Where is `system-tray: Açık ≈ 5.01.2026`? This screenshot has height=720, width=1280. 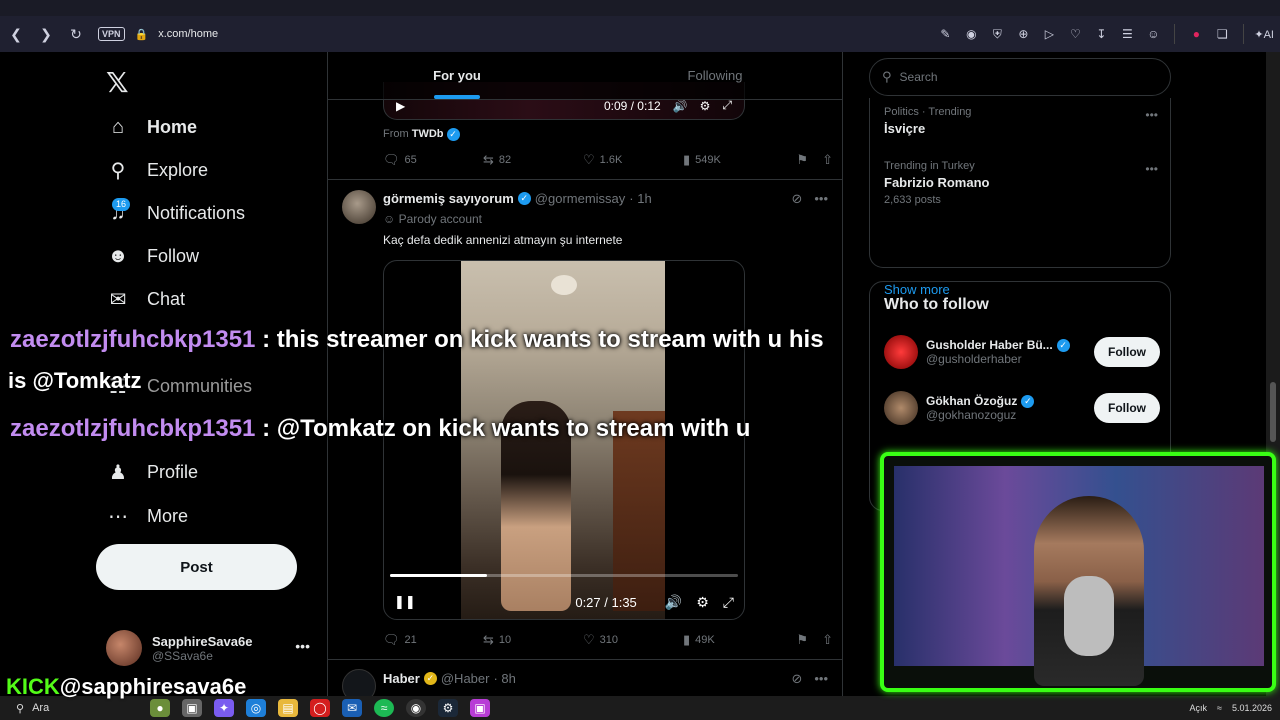
system-tray: Açık ≈ 5.01.2026 is located at coordinates (1230, 708).